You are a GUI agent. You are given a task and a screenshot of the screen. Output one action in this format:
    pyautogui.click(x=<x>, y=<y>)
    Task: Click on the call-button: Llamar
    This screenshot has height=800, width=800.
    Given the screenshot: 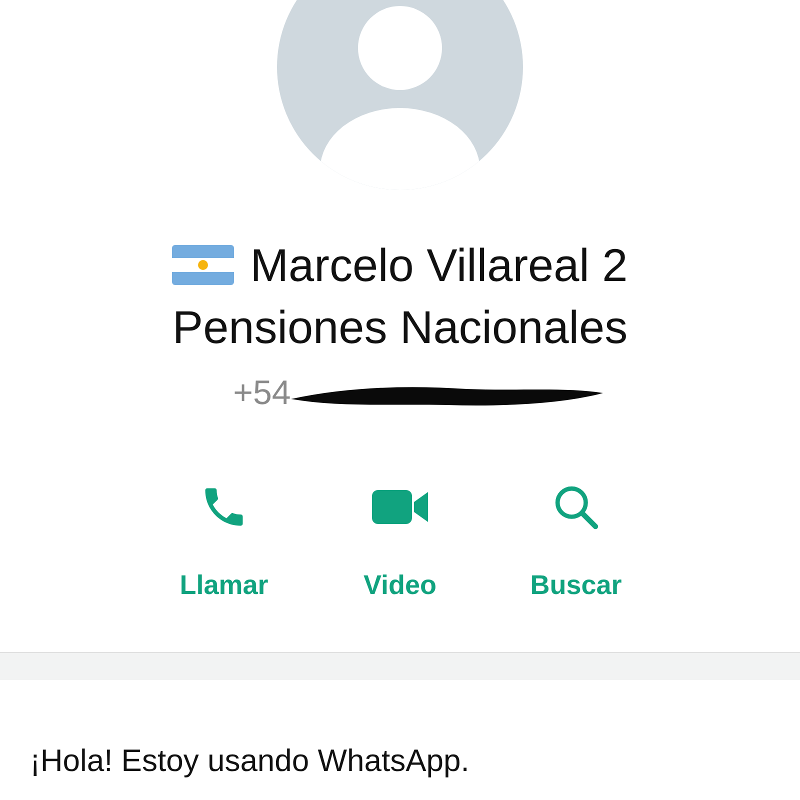 What is the action you would take?
    pyautogui.click(x=224, y=542)
    